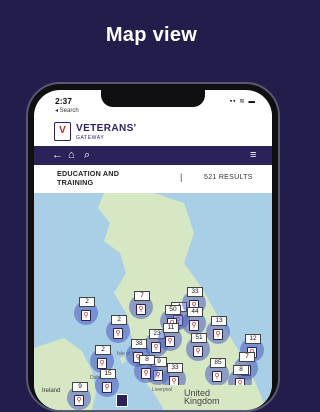  What do you see at coordinates (242, 101) in the screenshot?
I see `system-status-icons: ▪▪ ≋ ▬` at bounding box center [242, 101].